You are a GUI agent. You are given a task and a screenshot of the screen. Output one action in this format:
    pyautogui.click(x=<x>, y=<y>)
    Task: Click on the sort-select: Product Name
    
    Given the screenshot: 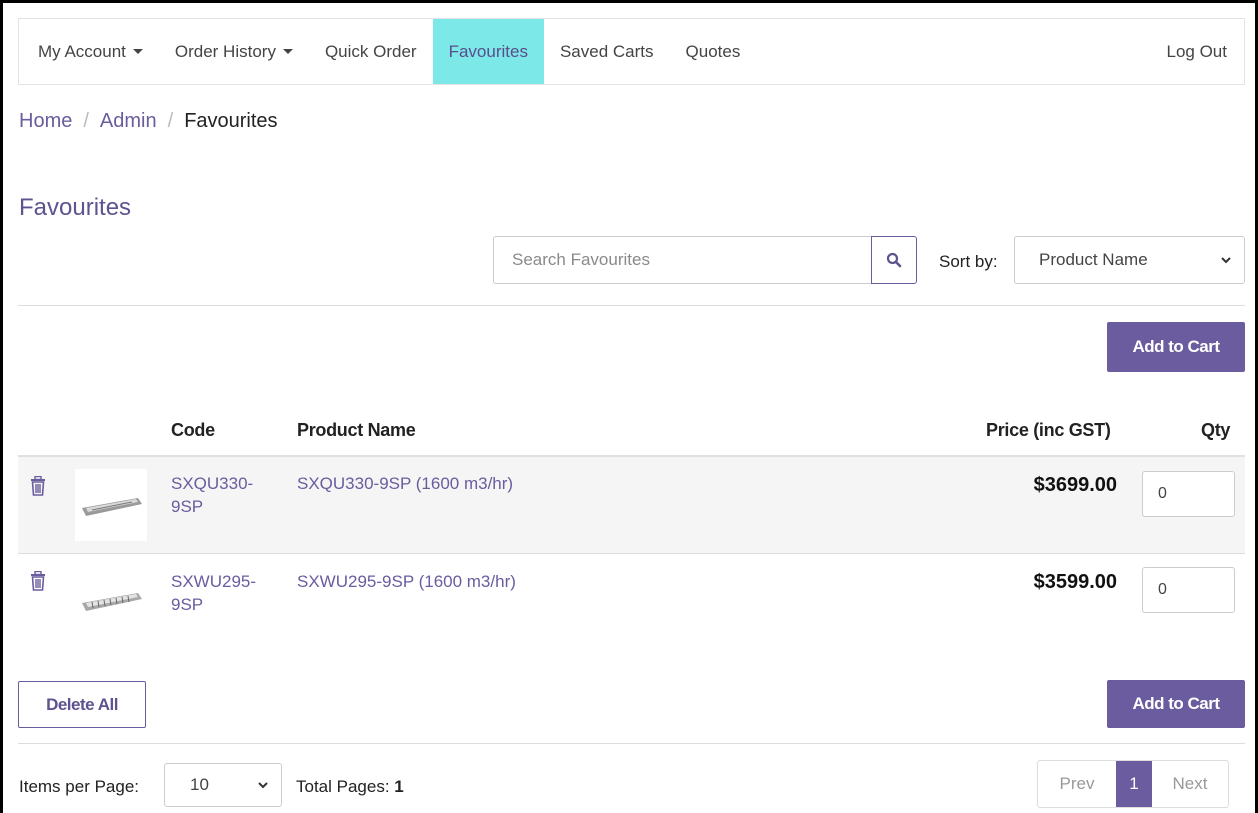 What is the action you would take?
    pyautogui.click(x=1129, y=260)
    